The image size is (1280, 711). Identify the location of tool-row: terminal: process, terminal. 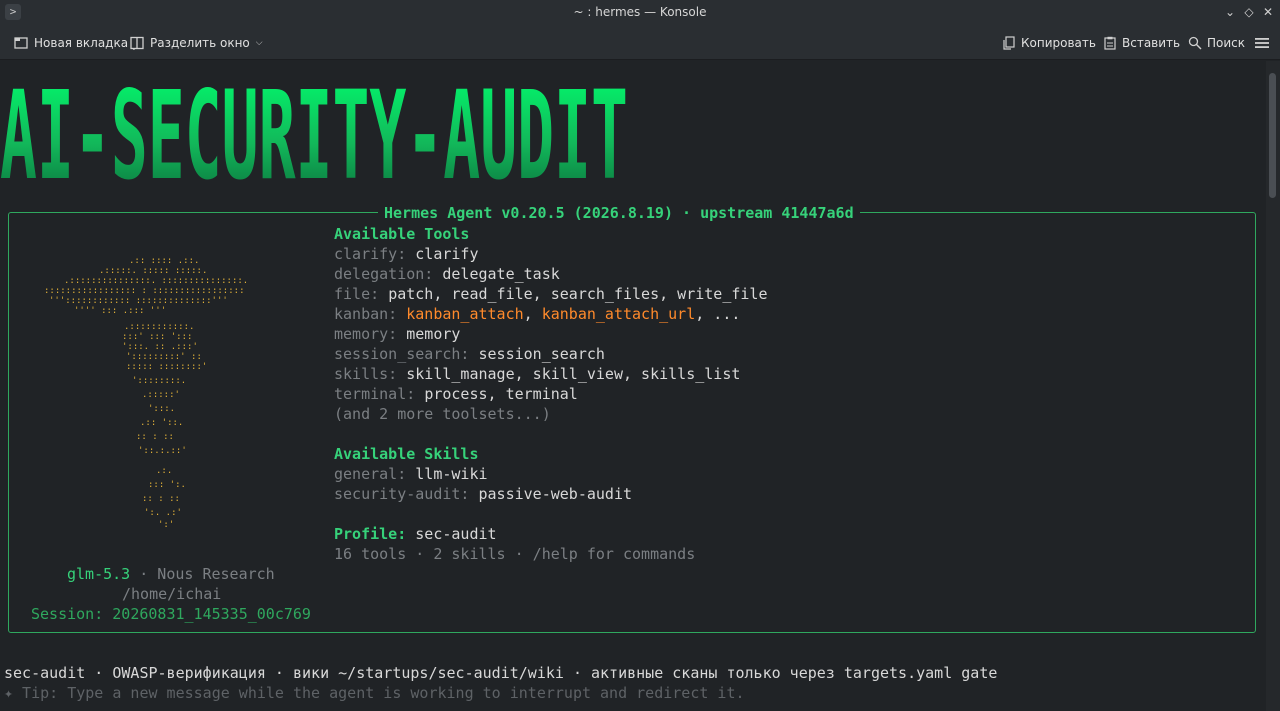
(456, 394).